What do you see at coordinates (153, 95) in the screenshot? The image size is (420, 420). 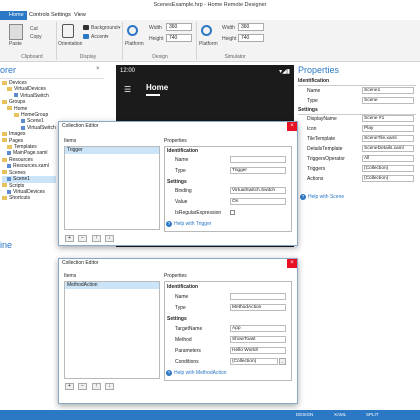 I see `title-underline` at bounding box center [153, 95].